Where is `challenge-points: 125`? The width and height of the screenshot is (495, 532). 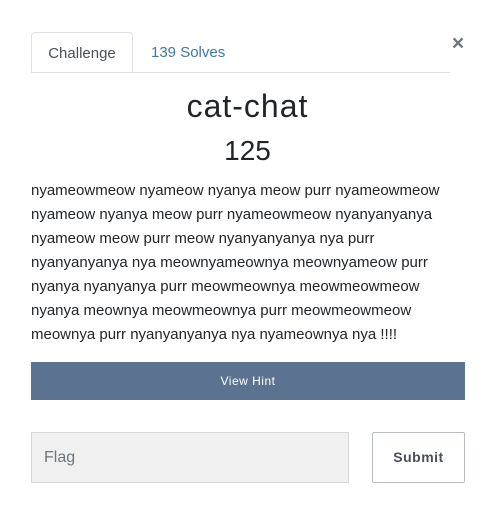
challenge-points: 125 is located at coordinates (247, 150).